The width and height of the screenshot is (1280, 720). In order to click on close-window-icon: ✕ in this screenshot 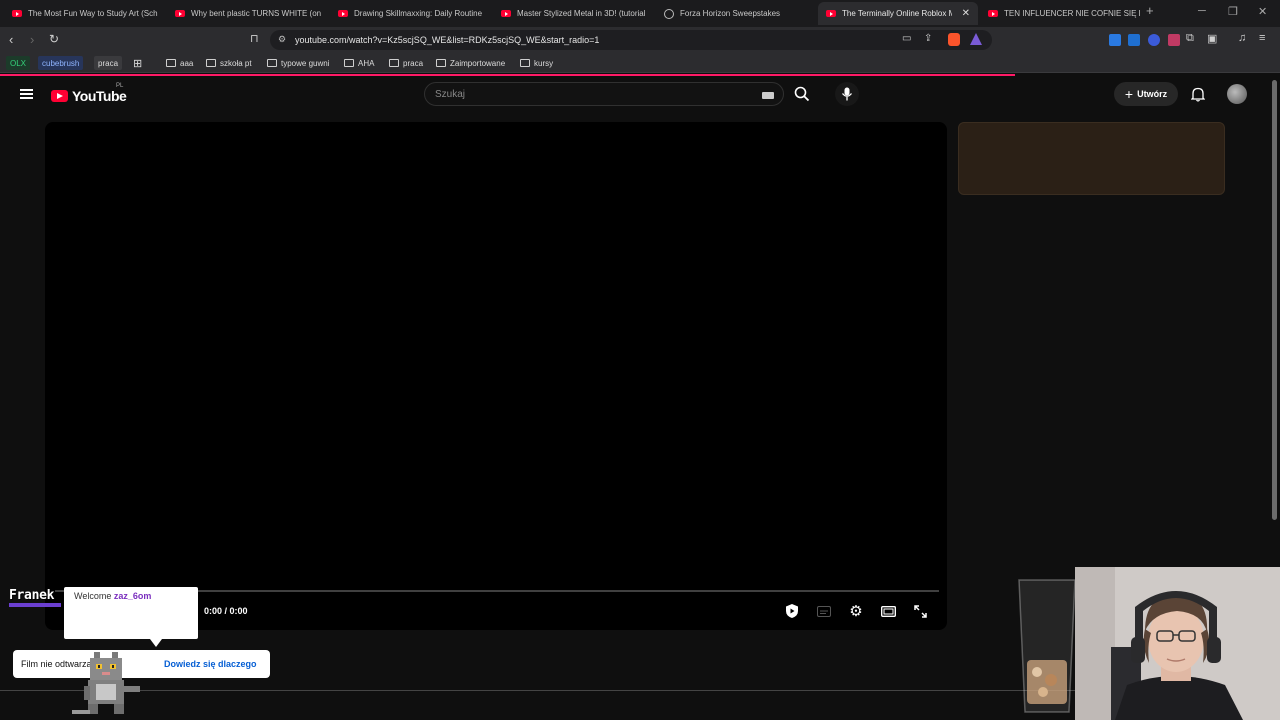, I will do `click(1262, 11)`.